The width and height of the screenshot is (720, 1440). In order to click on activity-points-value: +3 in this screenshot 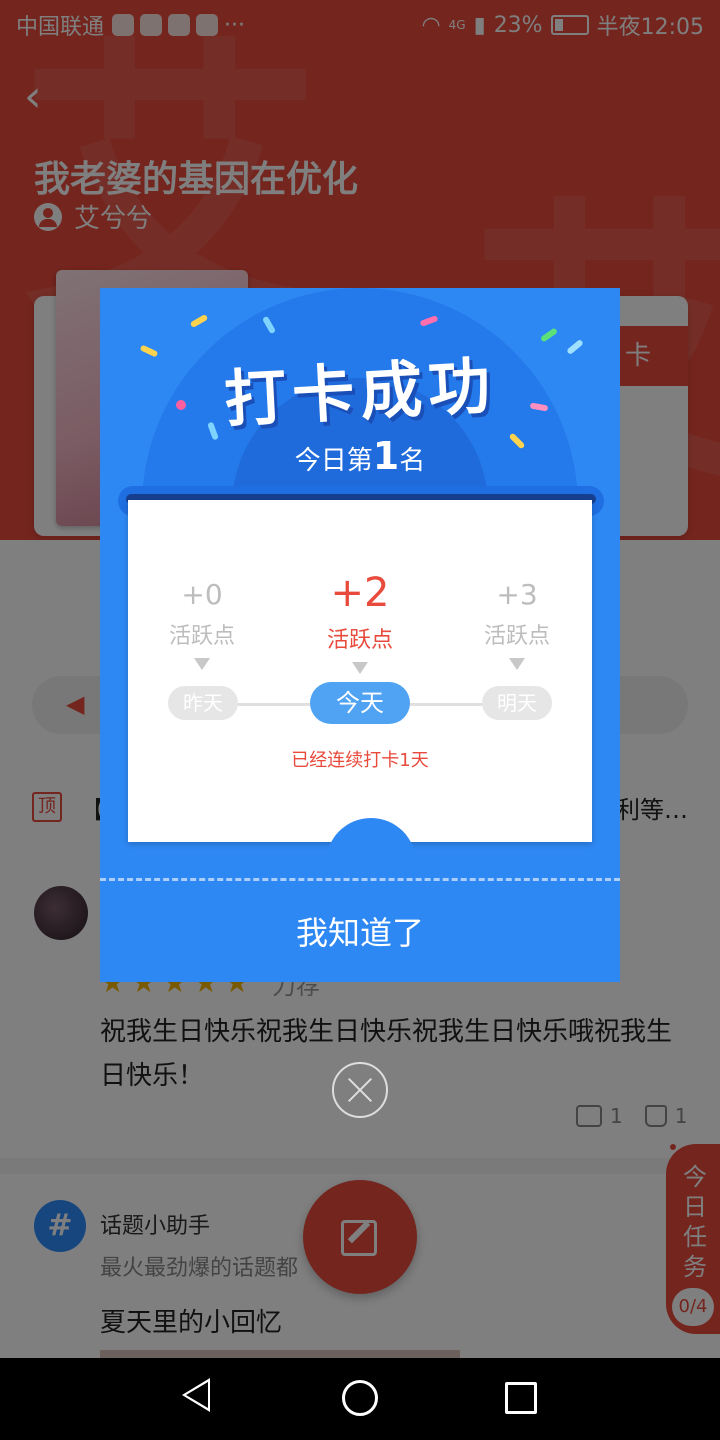, I will do `click(517, 594)`.